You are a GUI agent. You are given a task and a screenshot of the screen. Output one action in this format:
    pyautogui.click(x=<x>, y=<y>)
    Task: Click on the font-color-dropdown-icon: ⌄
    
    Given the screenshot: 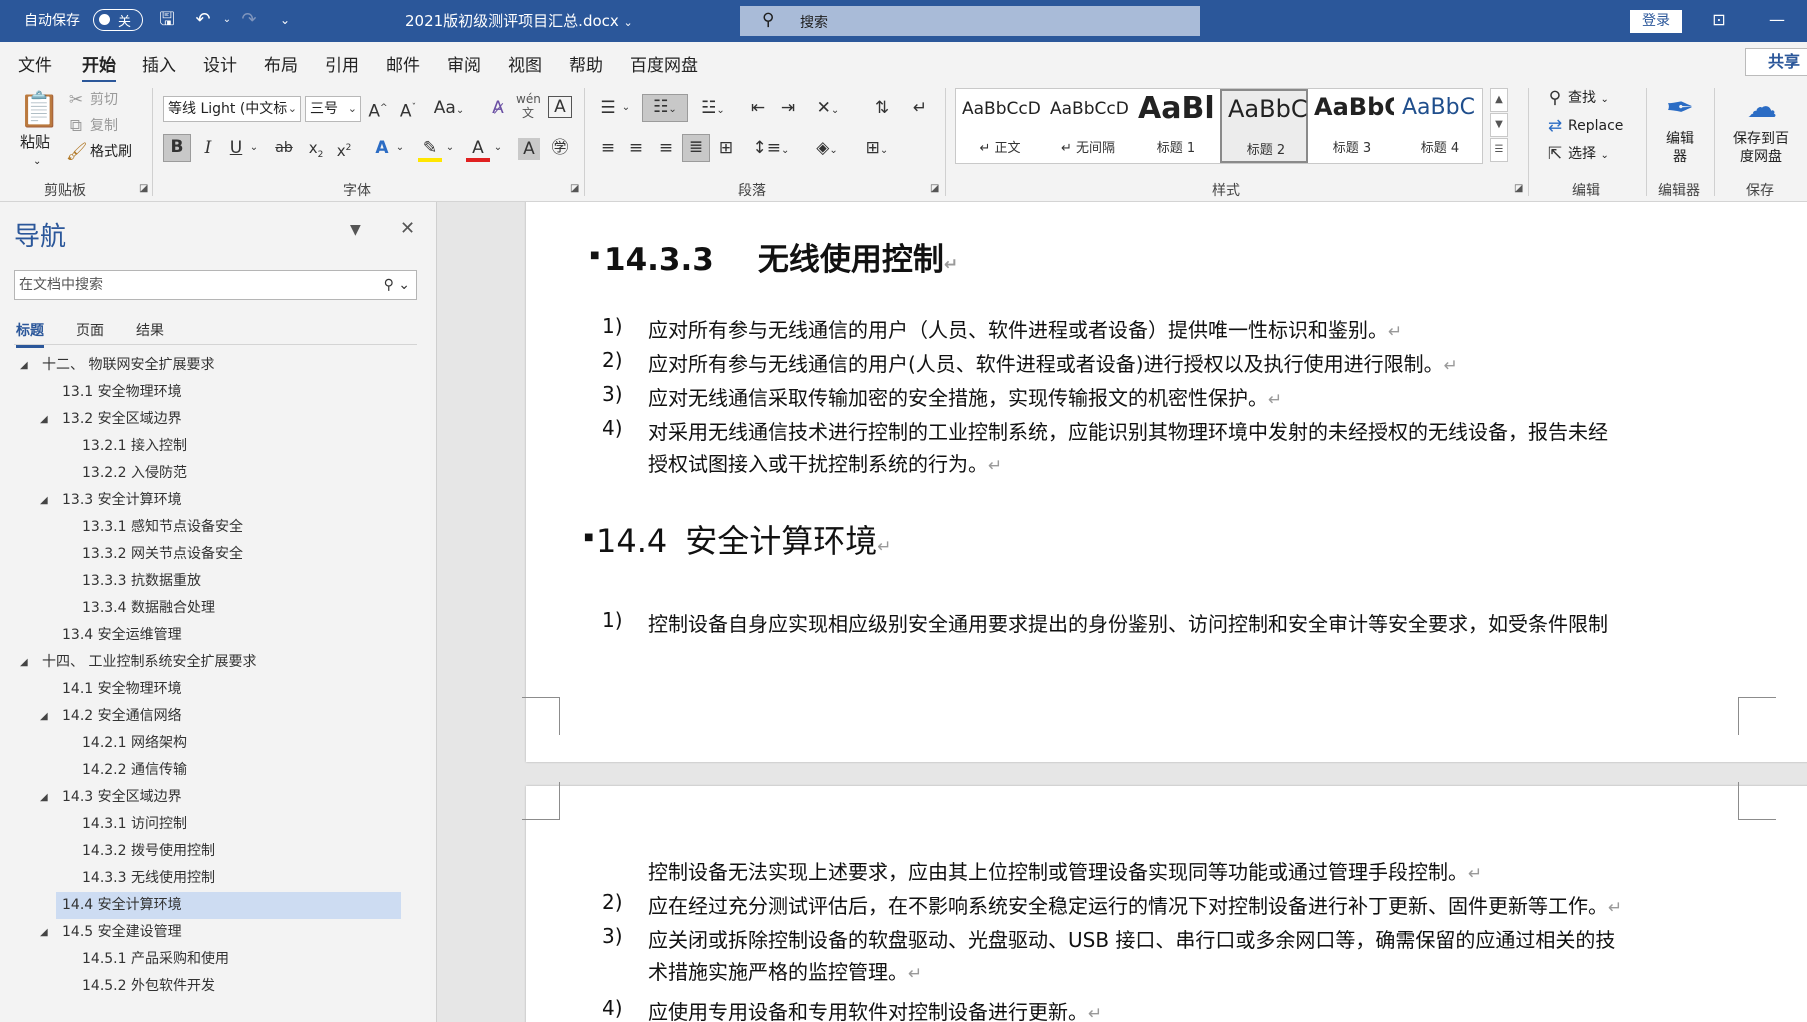 What is the action you would take?
    pyautogui.click(x=498, y=148)
    